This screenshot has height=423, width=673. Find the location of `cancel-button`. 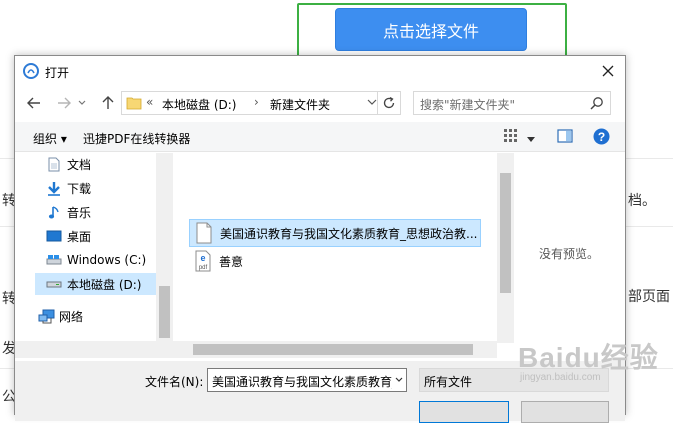

cancel-button is located at coordinates (565, 412).